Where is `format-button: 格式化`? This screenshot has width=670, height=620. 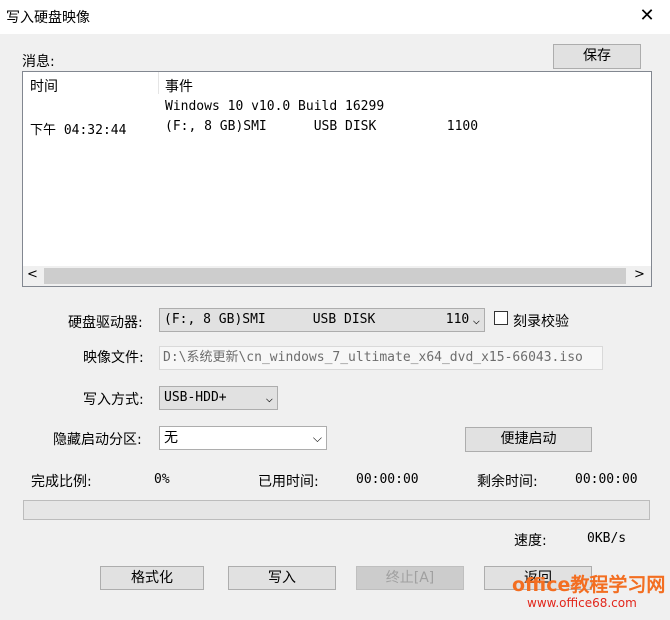
format-button: 格式化 is located at coordinates (152, 578).